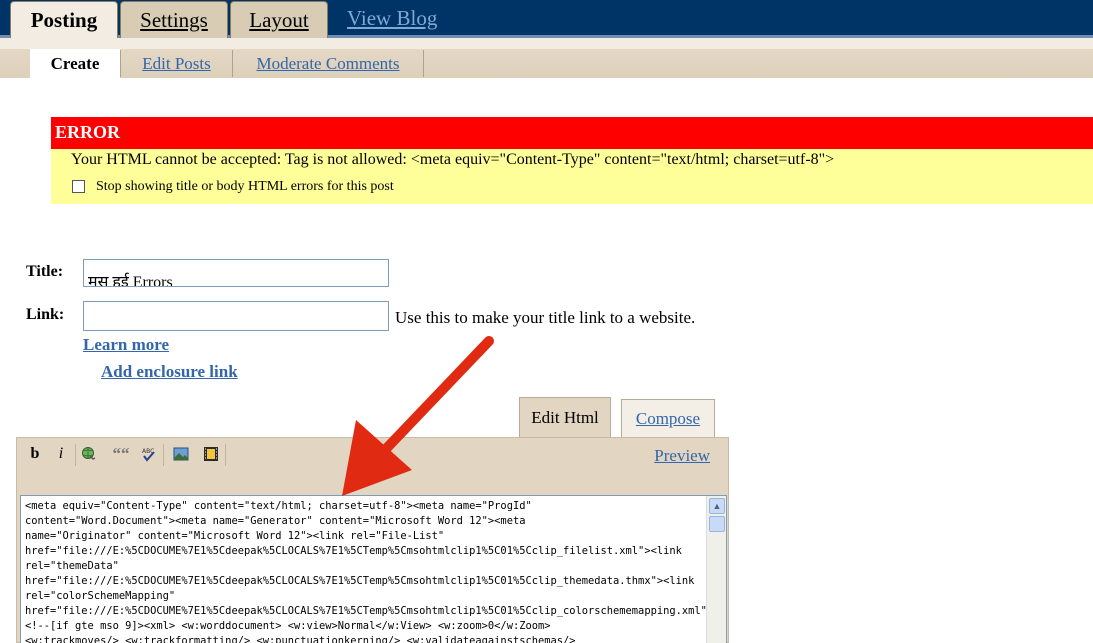 This screenshot has height=643, width=1093. I want to click on error-heading: ERROR, so click(572, 133).